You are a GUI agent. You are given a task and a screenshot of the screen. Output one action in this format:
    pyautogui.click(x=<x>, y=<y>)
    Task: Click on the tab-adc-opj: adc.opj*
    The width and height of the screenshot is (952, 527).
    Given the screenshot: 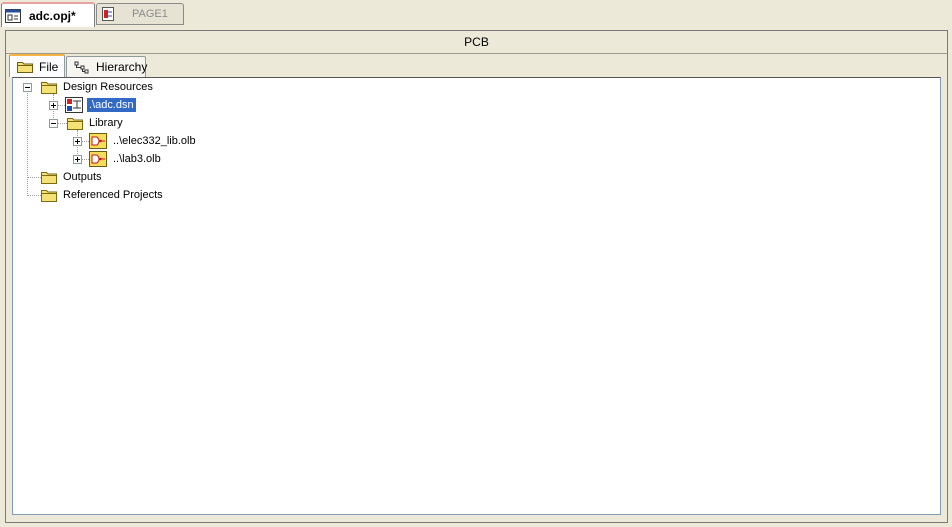 What is the action you would take?
    pyautogui.click(x=48, y=14)
    